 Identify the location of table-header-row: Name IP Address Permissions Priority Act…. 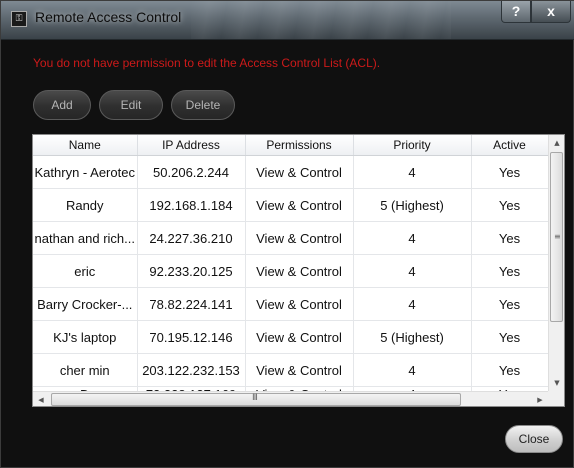
(291, 145).